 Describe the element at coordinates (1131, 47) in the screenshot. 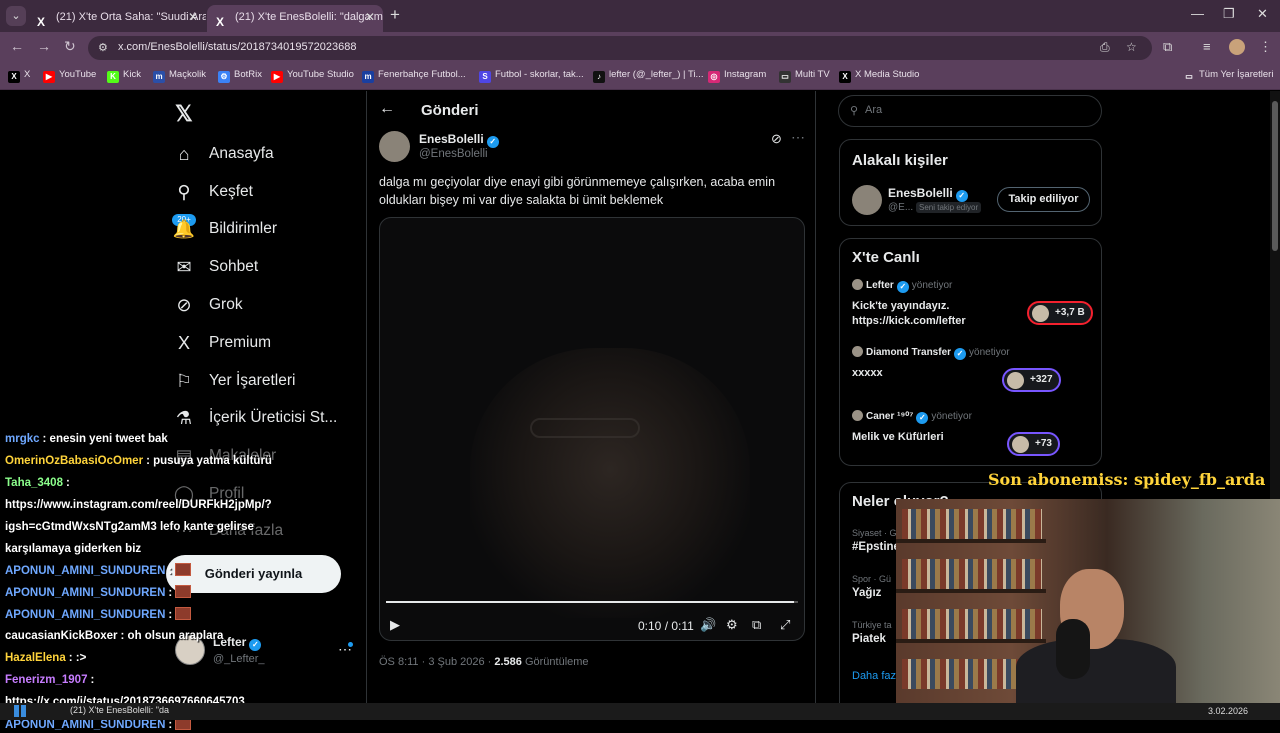

I see `bookmark-star-icon: ☆` at that location.